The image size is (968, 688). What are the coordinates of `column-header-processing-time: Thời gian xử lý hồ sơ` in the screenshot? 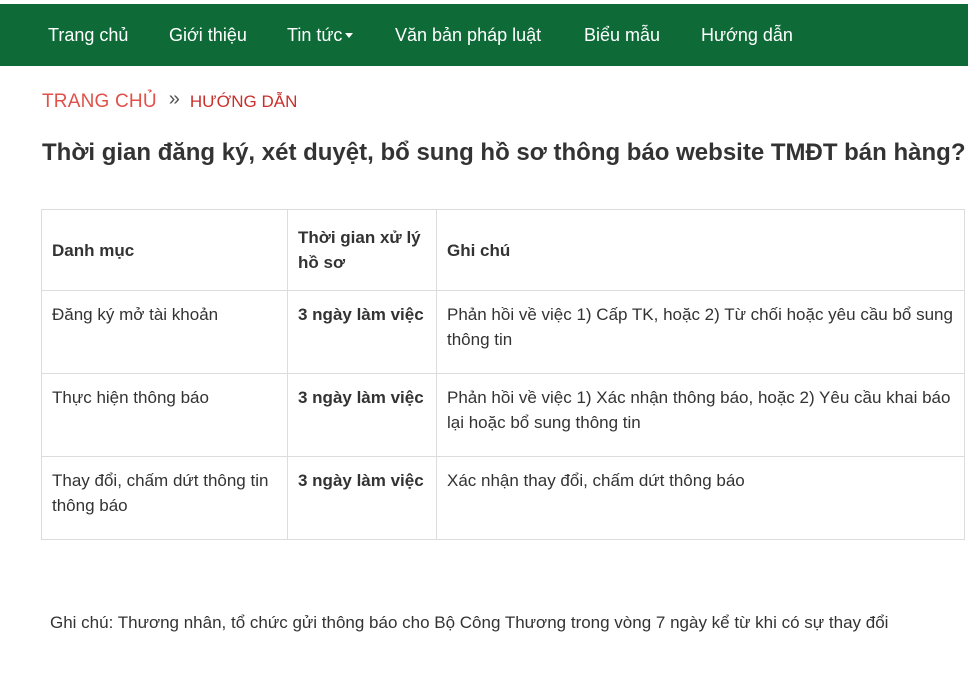 It's located at (362, 250).